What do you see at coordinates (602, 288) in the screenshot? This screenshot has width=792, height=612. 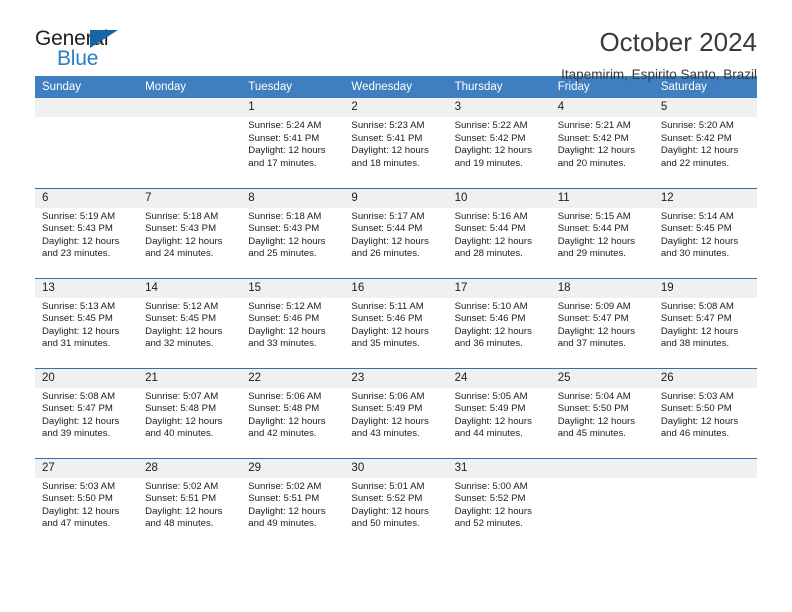 I see `day-number: 18` at bounding box center [602, 288].